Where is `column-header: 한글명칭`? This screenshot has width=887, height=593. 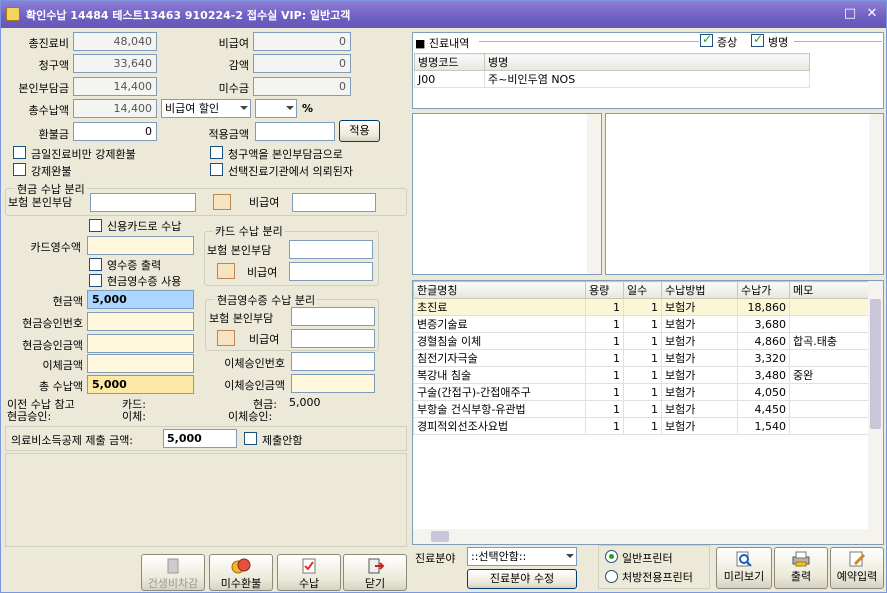 column-header: 한글명칭 is located at coordinates (499, 290).